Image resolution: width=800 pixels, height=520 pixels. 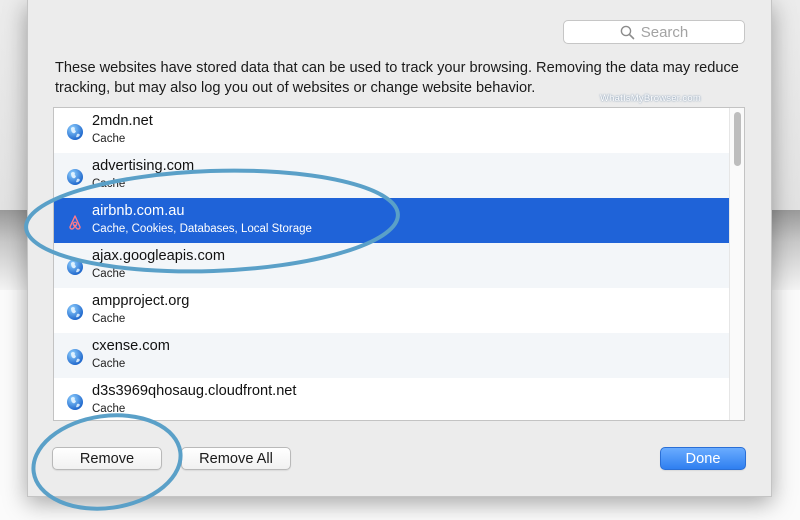 What do you see at coordinates (392, 399) in the screenshot?
I see `site-row: d3s3969qhosaug.cloudfront.net Cache` at bounding box center [392, 399].